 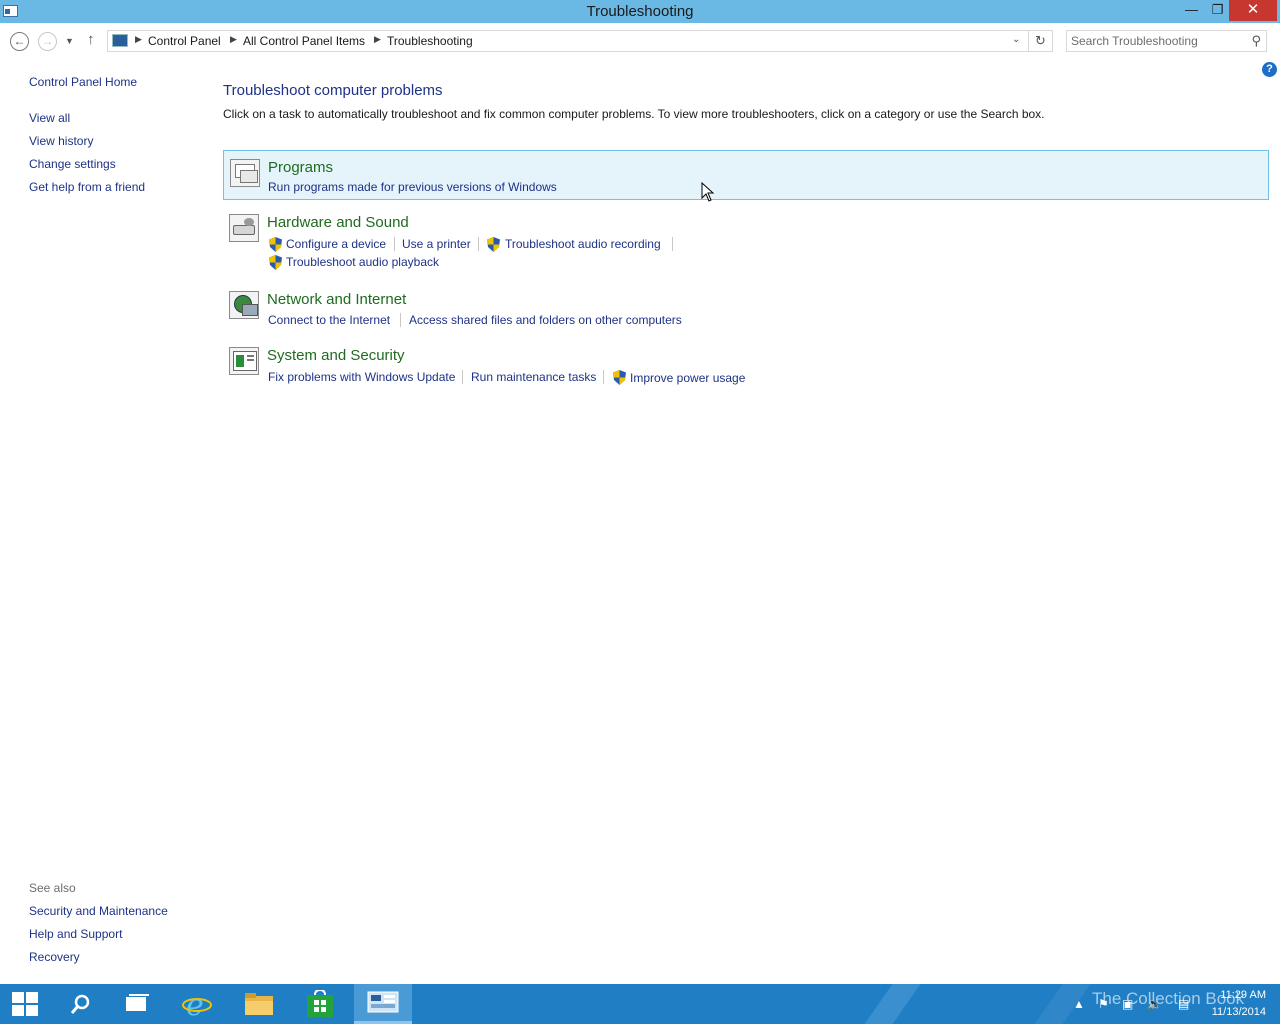 What do you see at coordinates (1154, 1004) in the screenshot?
I see `volume-icon: 🔈` at bounding box center [1154, 1004].